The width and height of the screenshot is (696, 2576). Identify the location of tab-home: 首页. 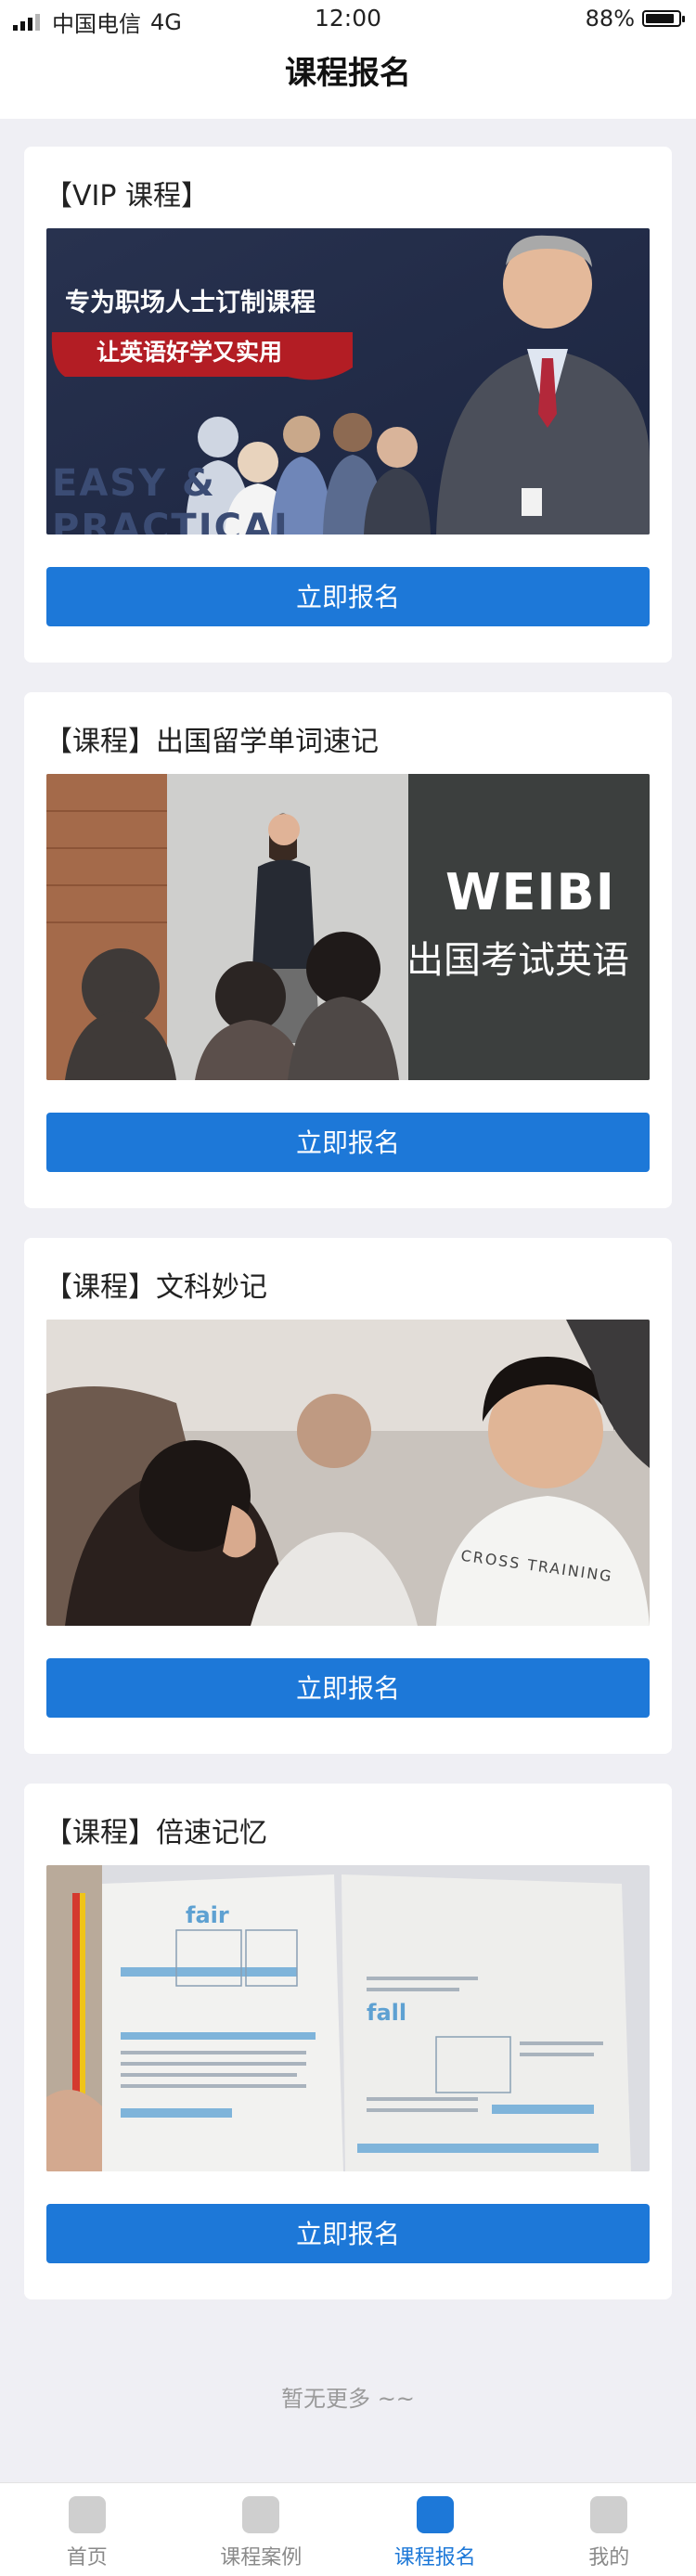
(87, 2529).